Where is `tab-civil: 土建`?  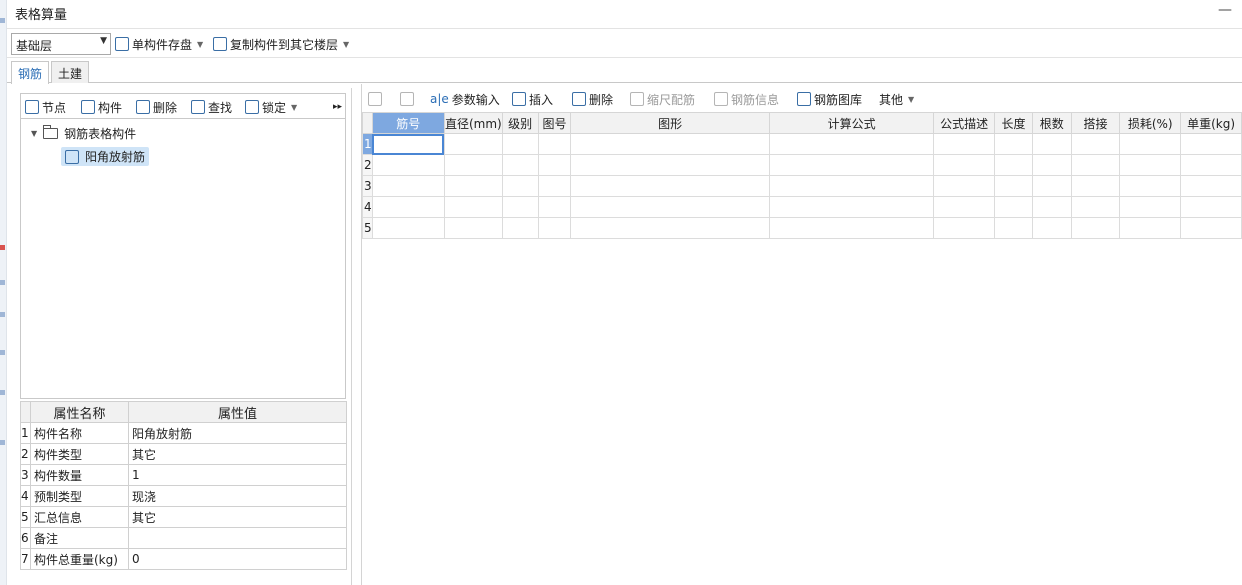 tab-civil: 土建 is located at coordinates (70, 72).